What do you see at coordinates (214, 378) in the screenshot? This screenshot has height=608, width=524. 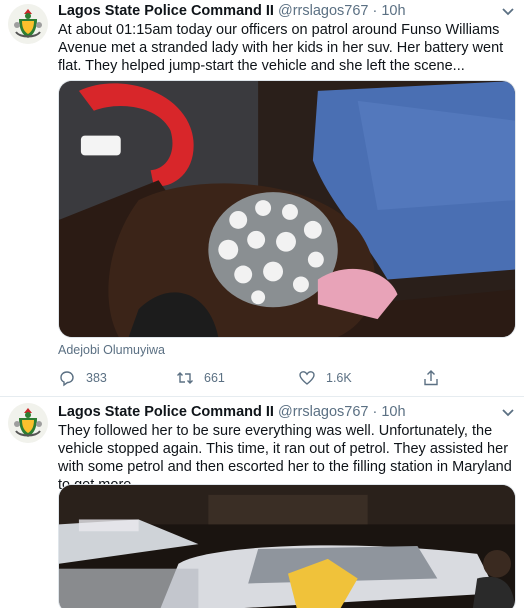 I see `retweet-count: 661` at bounding box center [214, 378].